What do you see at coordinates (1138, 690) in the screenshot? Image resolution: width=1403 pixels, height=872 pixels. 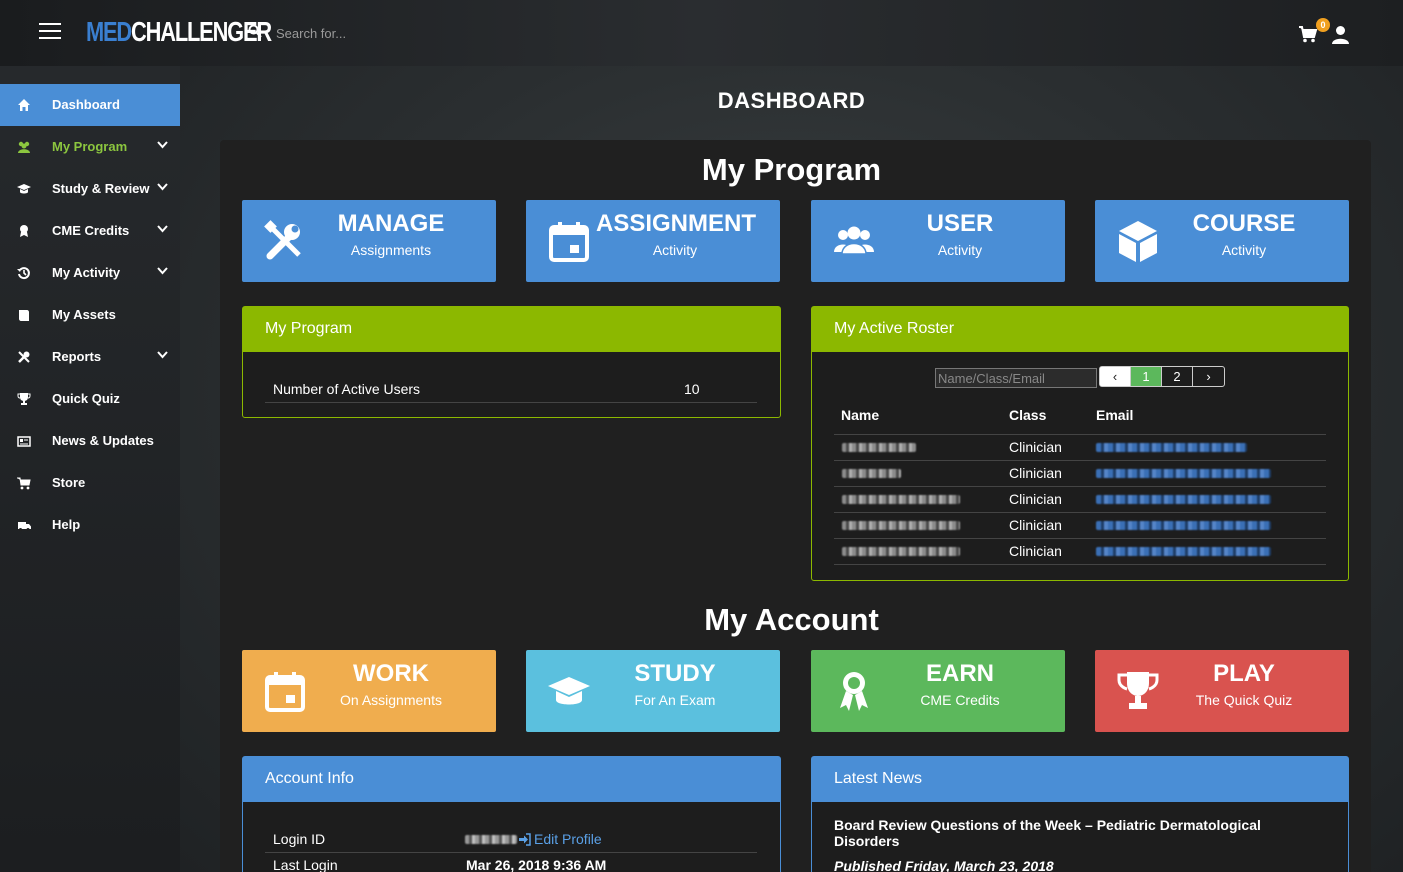 I see `trophy-icon` at bounding box center [1138, 690].